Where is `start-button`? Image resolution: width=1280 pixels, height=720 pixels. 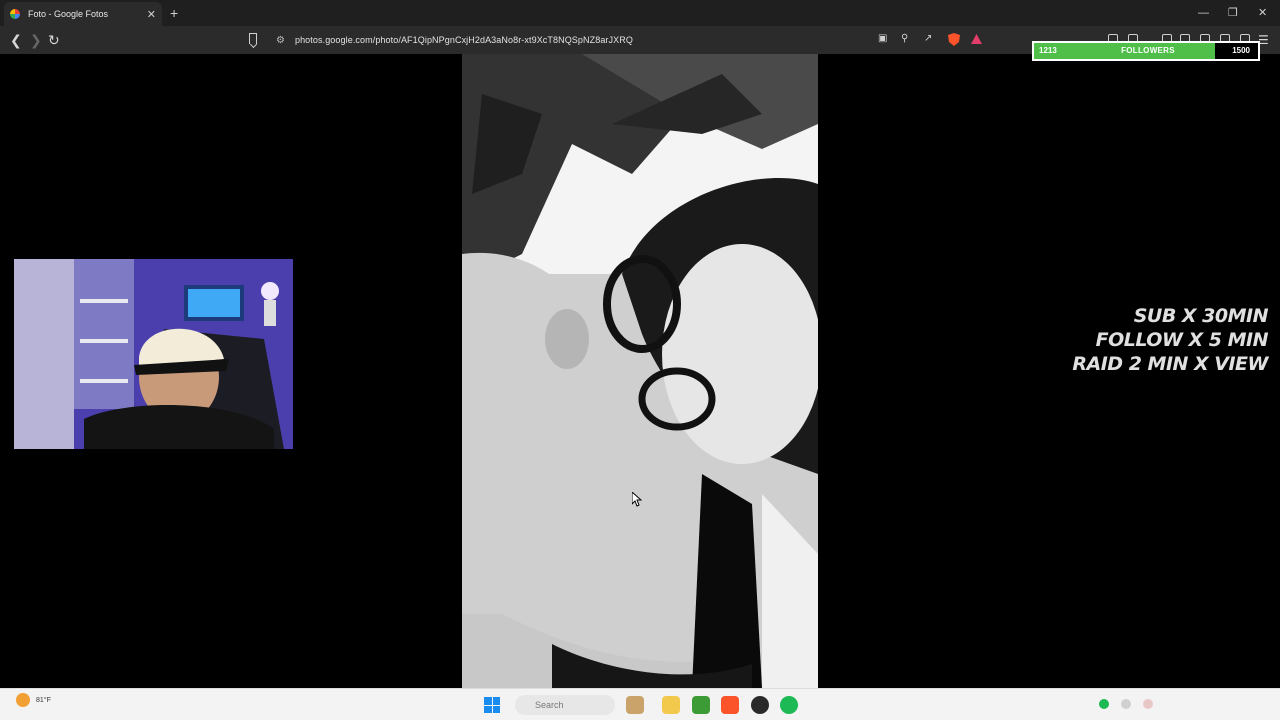
start-button is located at coordinates (492, 705).